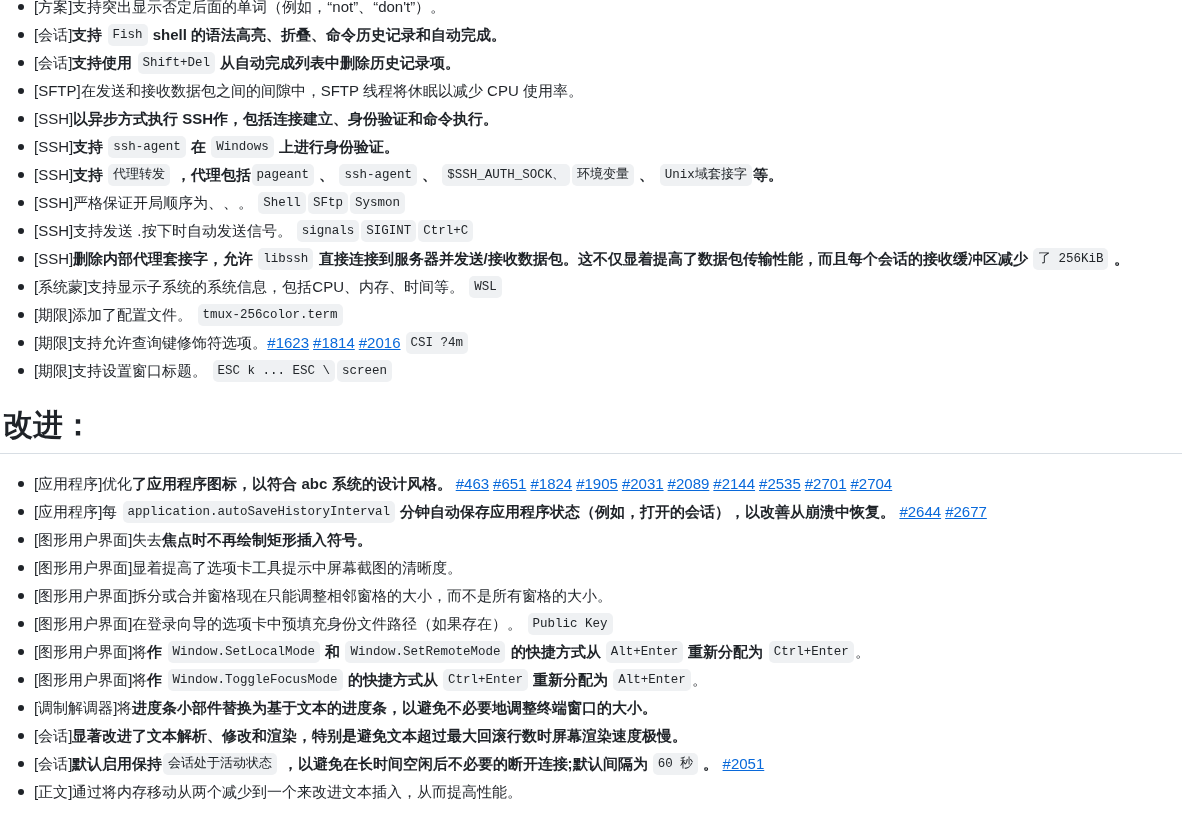  I want to click on item-text: 直接连接到服务器并发送/接收数据包。这不仅显着提高了数据包传输性能，而且每个会话的接收缓冲区减少, so click(673, 258).